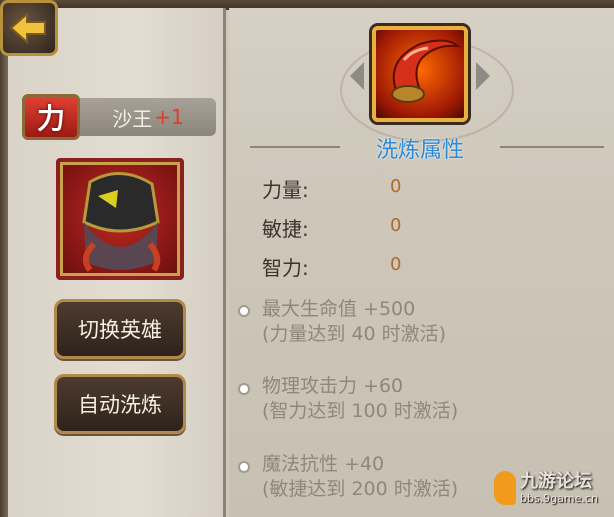  I want to click on bonus-effect-magic-resist: 魔法抗性 +40, so click(323, 464).